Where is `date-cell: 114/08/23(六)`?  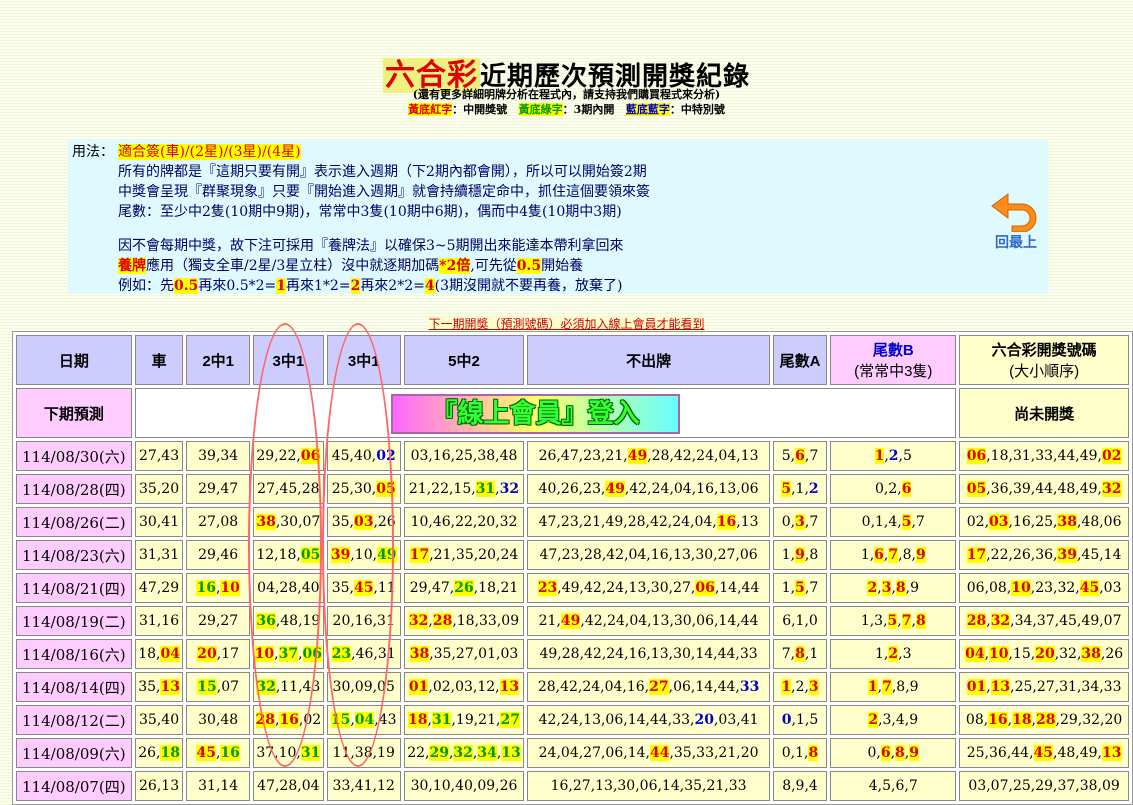 date-cell: 114/08/23(六) is located at coordinates (74, 555).